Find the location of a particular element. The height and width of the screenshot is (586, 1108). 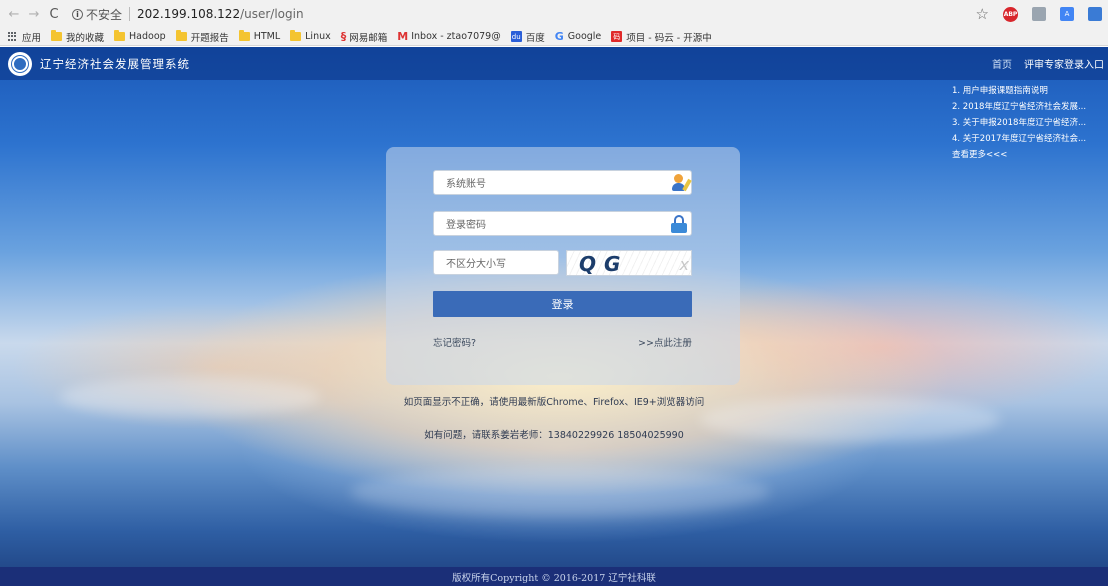

adblock-plus-icon: ABP is located at coordinates (1010, 14).